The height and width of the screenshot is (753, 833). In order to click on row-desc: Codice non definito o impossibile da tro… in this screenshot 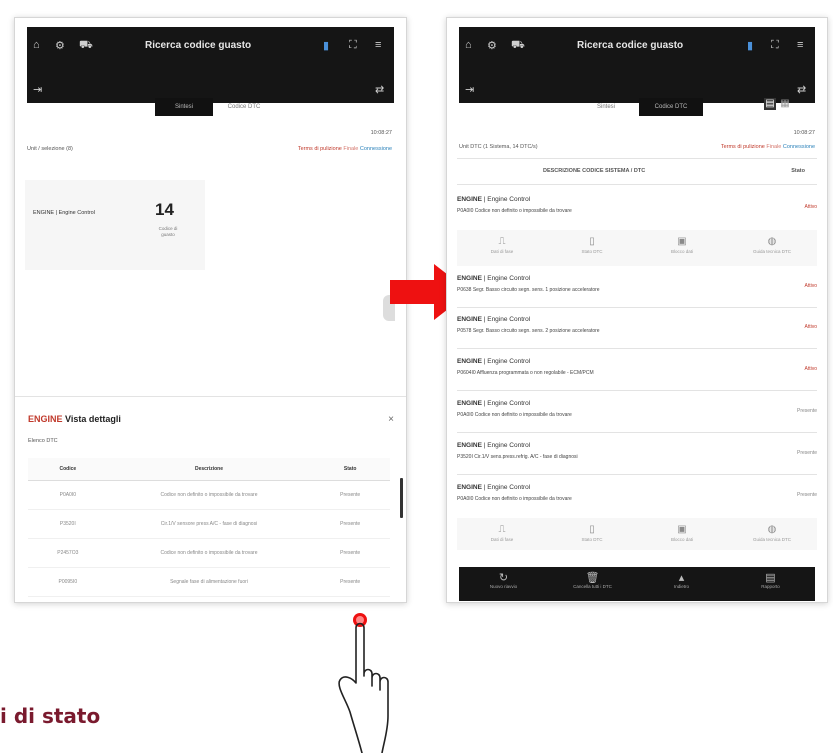, I will do `click(209, 495)`.